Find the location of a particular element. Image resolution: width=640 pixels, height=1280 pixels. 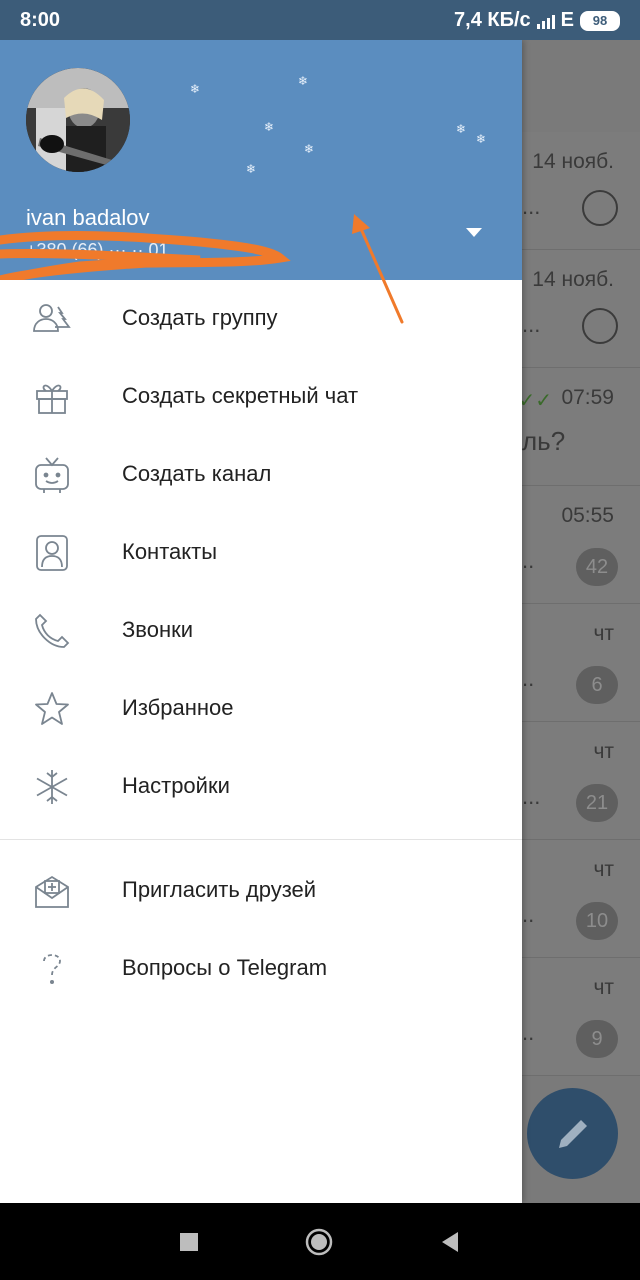

menu-create-group: Создать группу is located at coordinates (261, 319).